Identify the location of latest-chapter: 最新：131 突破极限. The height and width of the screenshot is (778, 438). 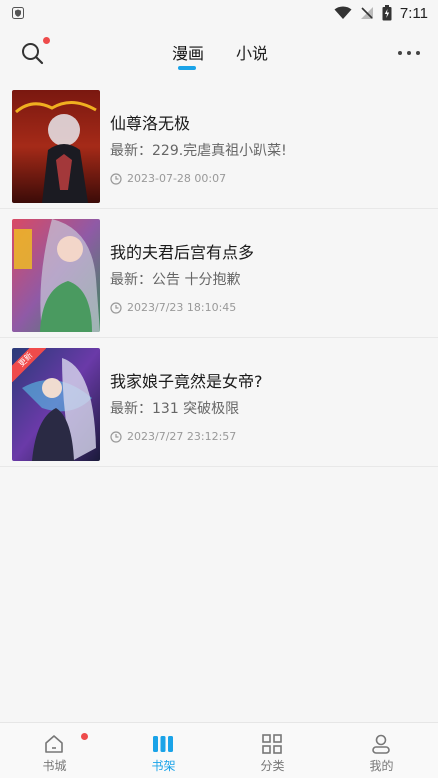
(175, 409).